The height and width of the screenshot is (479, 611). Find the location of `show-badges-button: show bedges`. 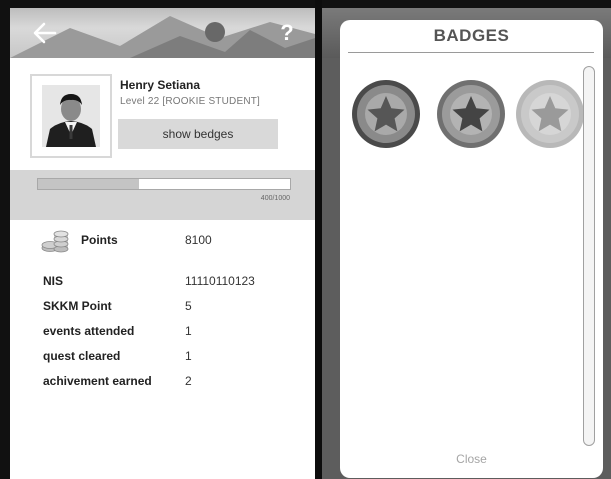

show-badges-button: show bedges is located at coordinates (198, 134).